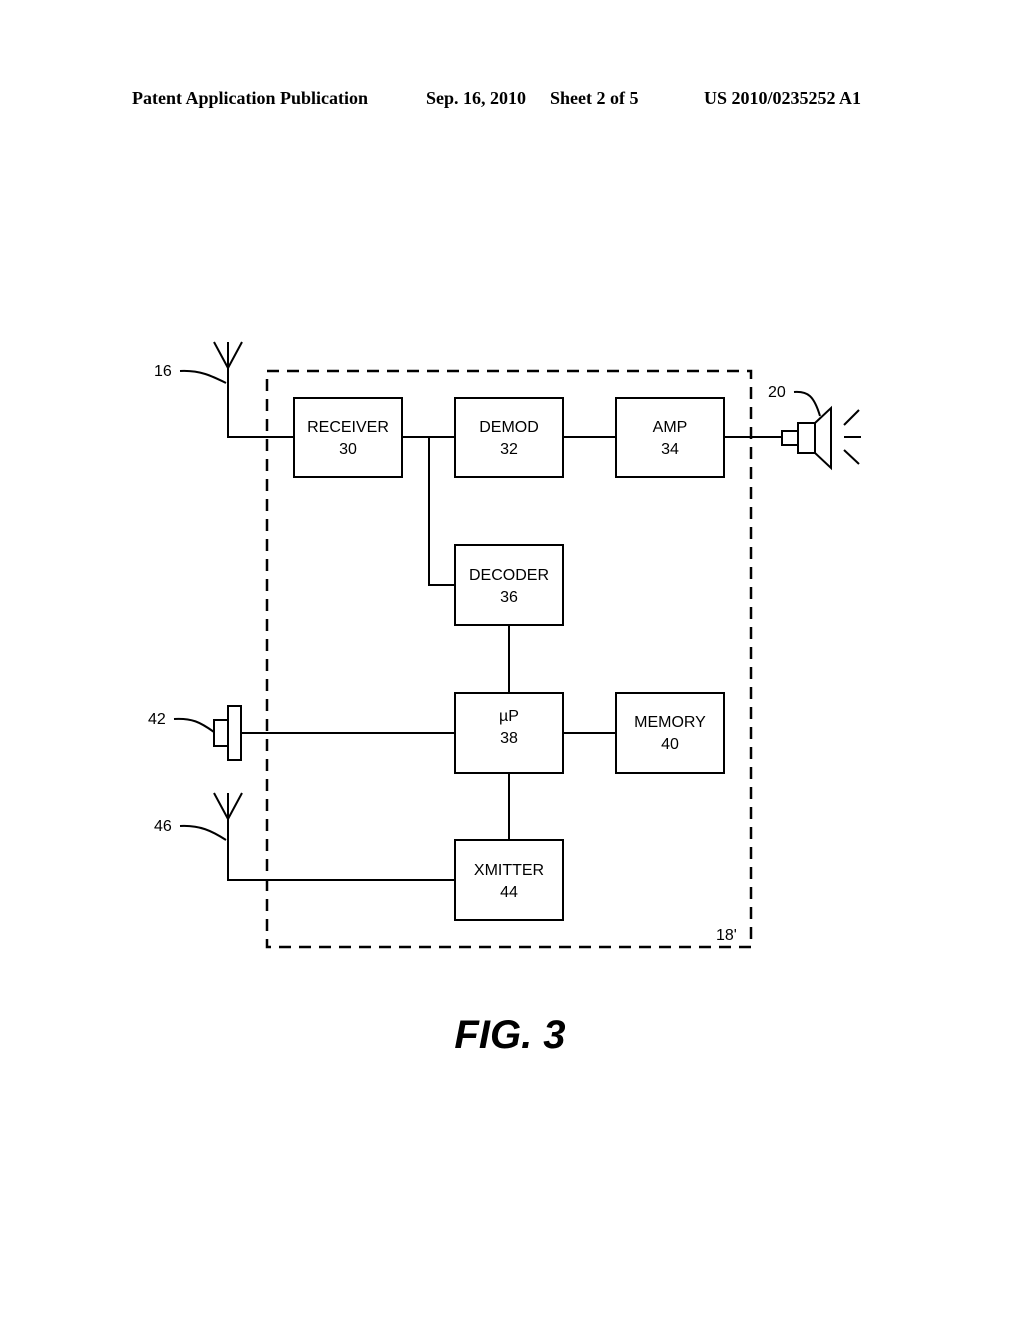 The height and width of the screenshot is (1320, 1024). What do you see at coordinates (726, 935) in the screenshot?
I see `device-ref-label: 18'` at bounding box center [726, 935].